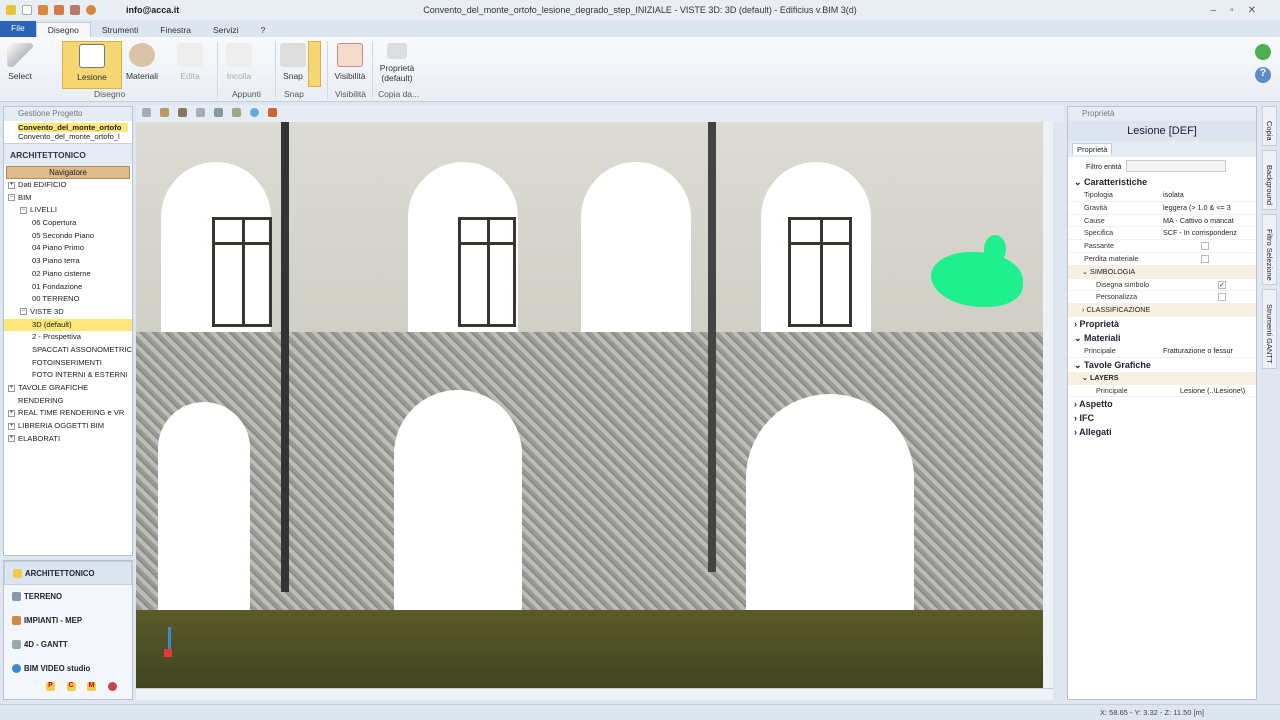 The width and height of the screenshot is (1280, 720). I want to click on vertical-scrollbar, so click(1048, 405).